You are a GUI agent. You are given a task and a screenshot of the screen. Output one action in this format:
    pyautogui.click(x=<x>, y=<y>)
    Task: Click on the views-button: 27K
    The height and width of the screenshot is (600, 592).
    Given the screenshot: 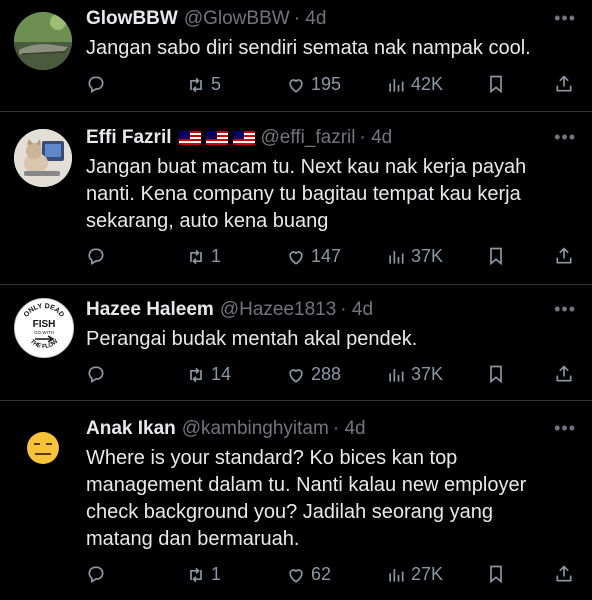 What is the action you would take?
    pyautogui.click(x=414, y=574)
    